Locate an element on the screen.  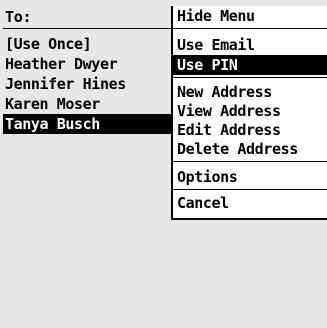
menu-item-new-address: New Address is located at coordinates (250, 92).